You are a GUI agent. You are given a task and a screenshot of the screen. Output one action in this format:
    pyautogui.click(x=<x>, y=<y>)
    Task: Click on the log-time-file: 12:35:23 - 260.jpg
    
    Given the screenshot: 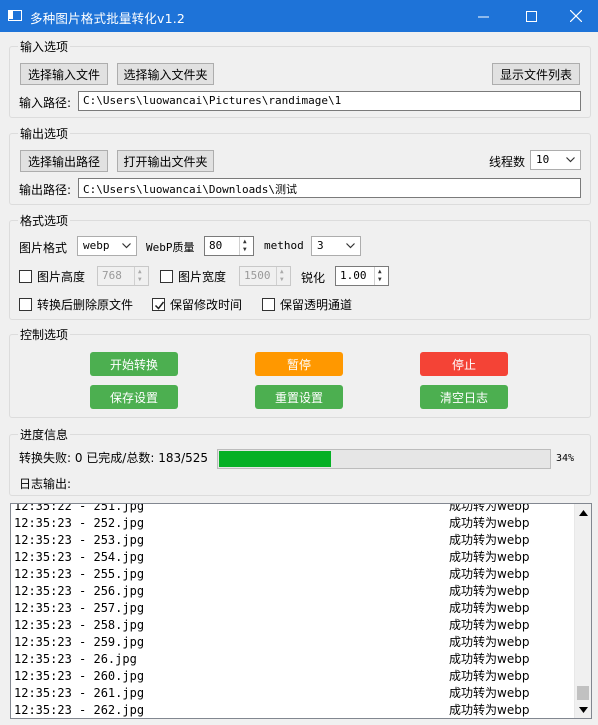 What is the action you would take?
    pyautogui.click(x=79, y=676)
    